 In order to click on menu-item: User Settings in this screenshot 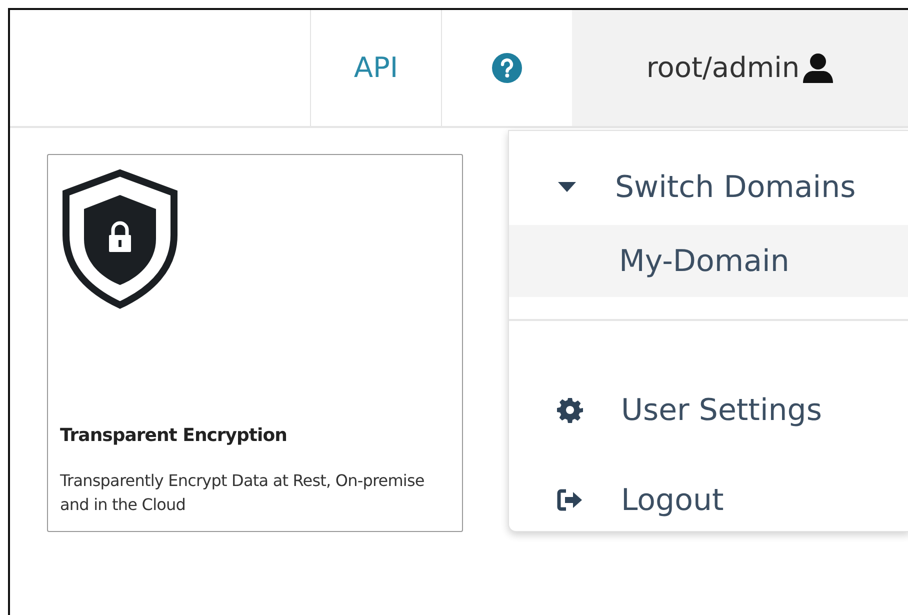, I will do `click(708, 410)`.